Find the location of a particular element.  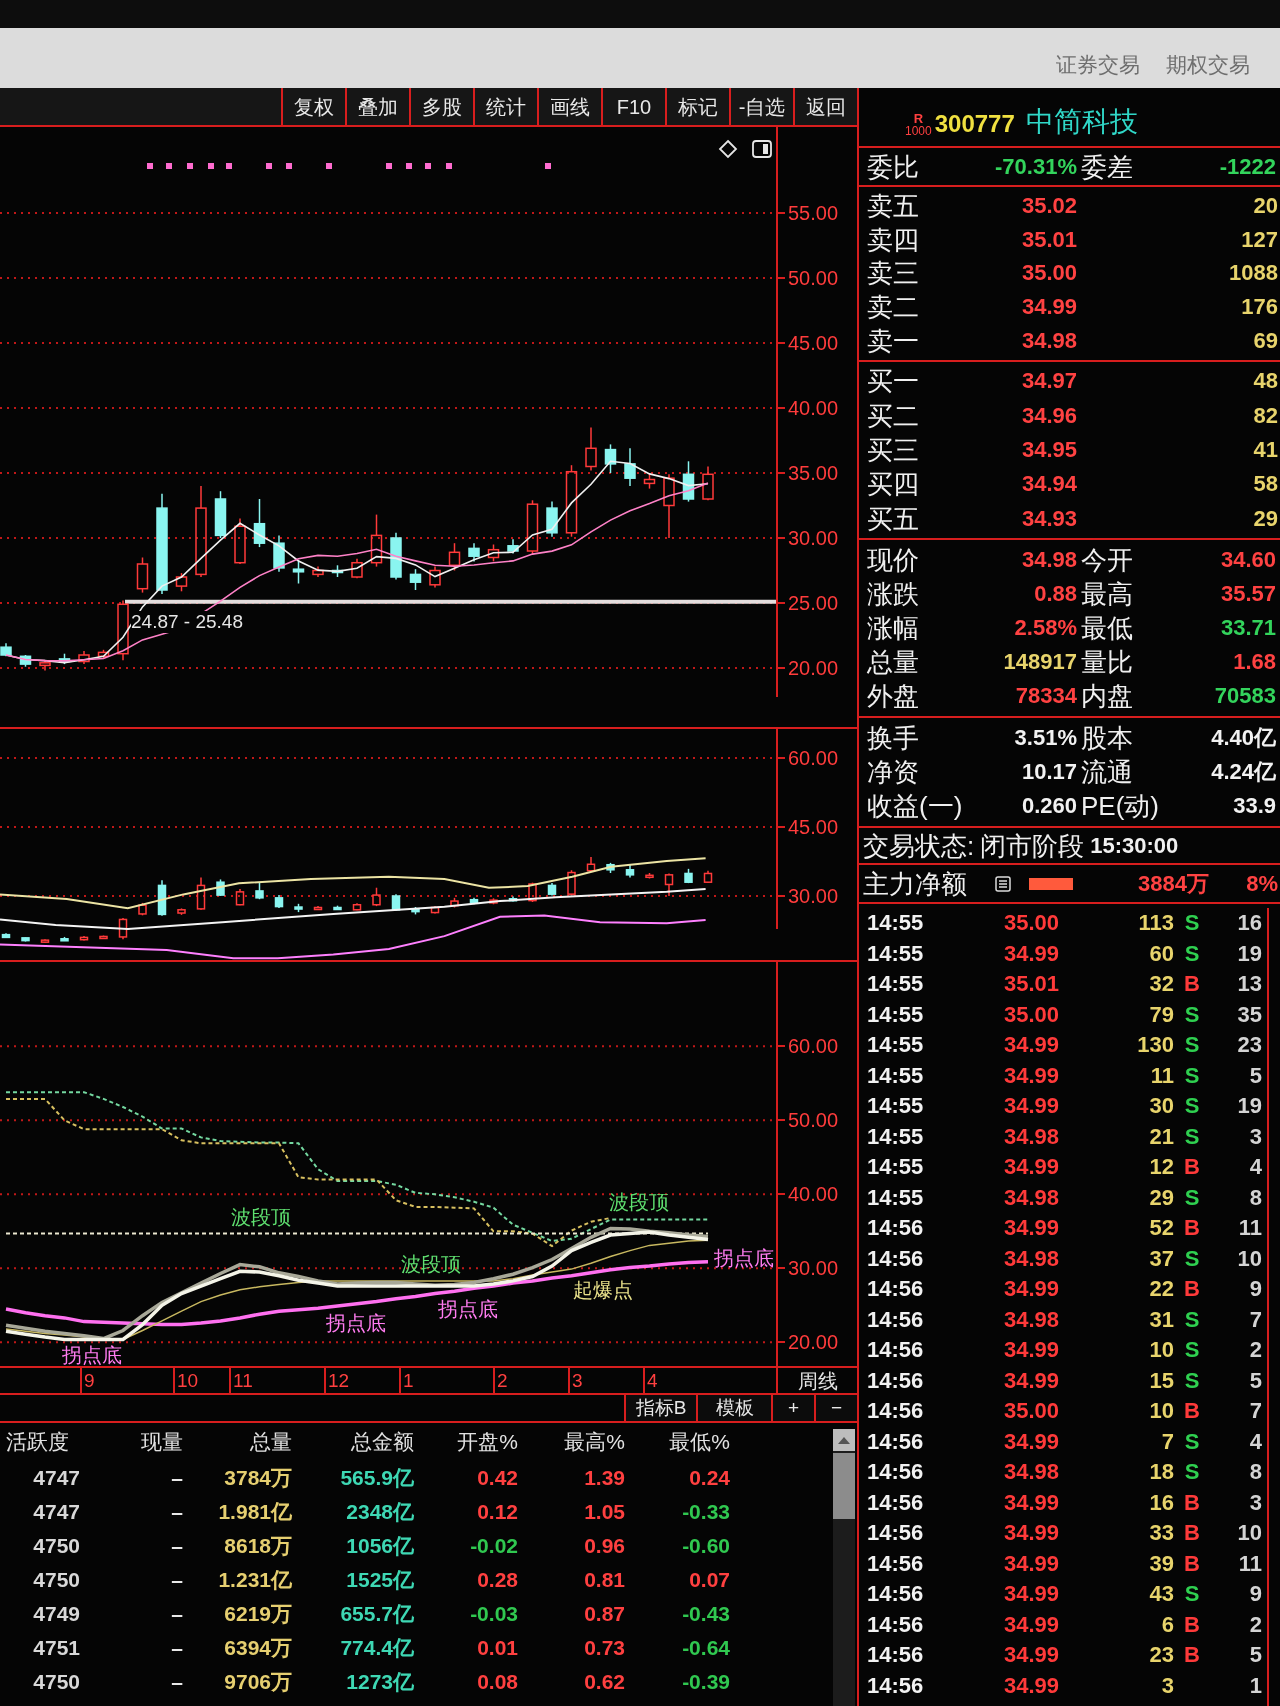

table-cell-text: 6394万 is located at coordinates (257, 1648).